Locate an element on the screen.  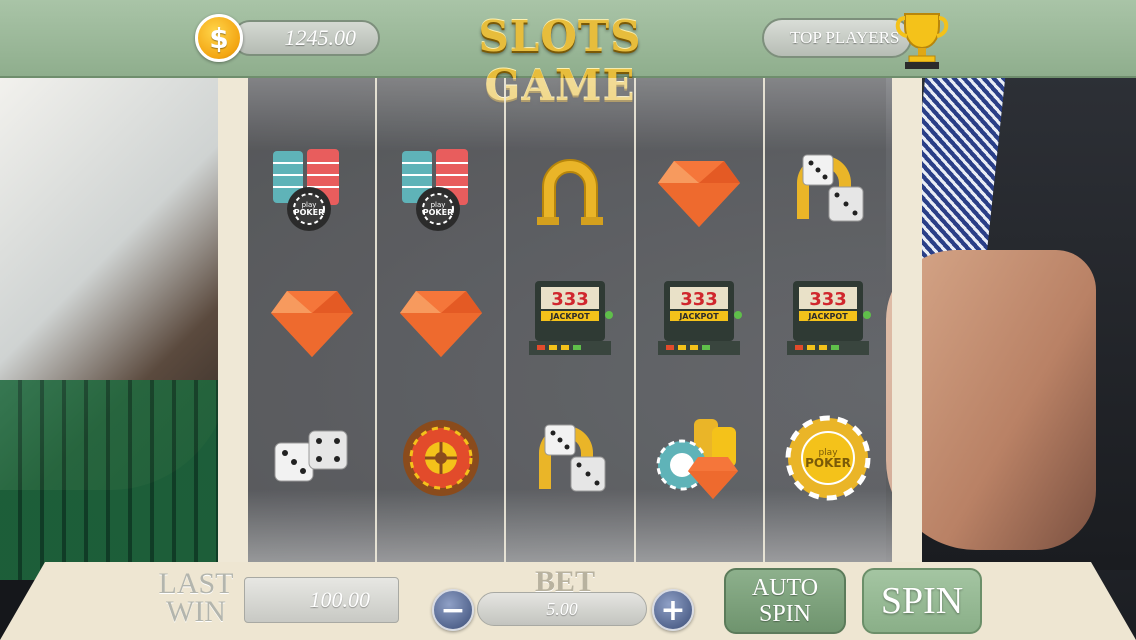
last-win-label-line-1: LAST is located at coordinates (196, 583).